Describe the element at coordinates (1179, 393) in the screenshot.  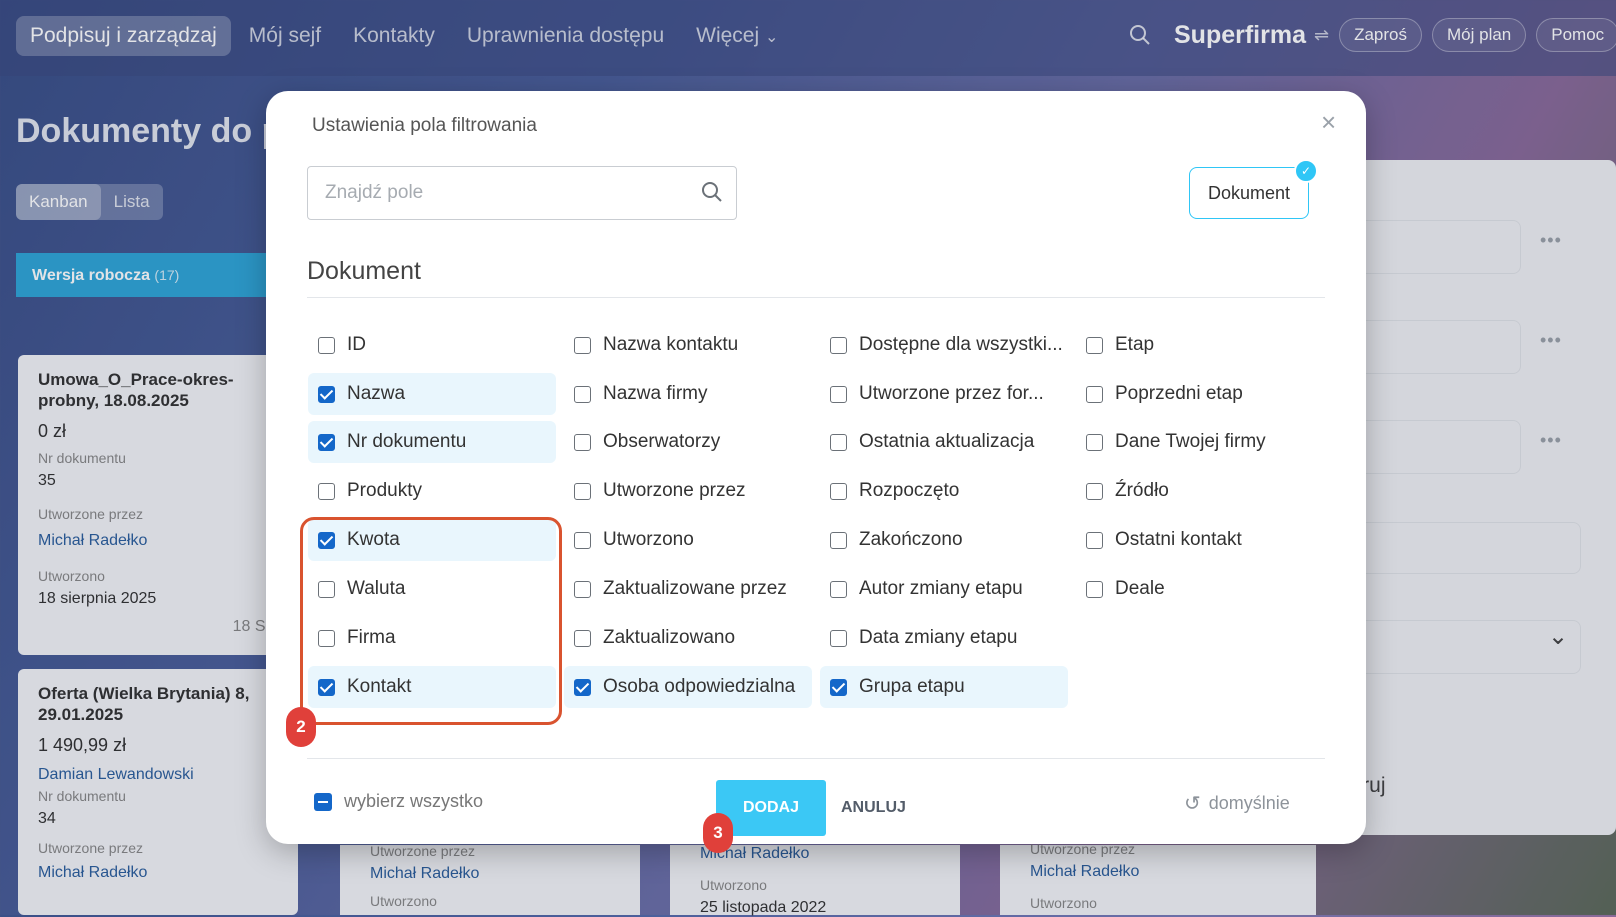
I see `field-option-label: Poprzedni etap` at that location.